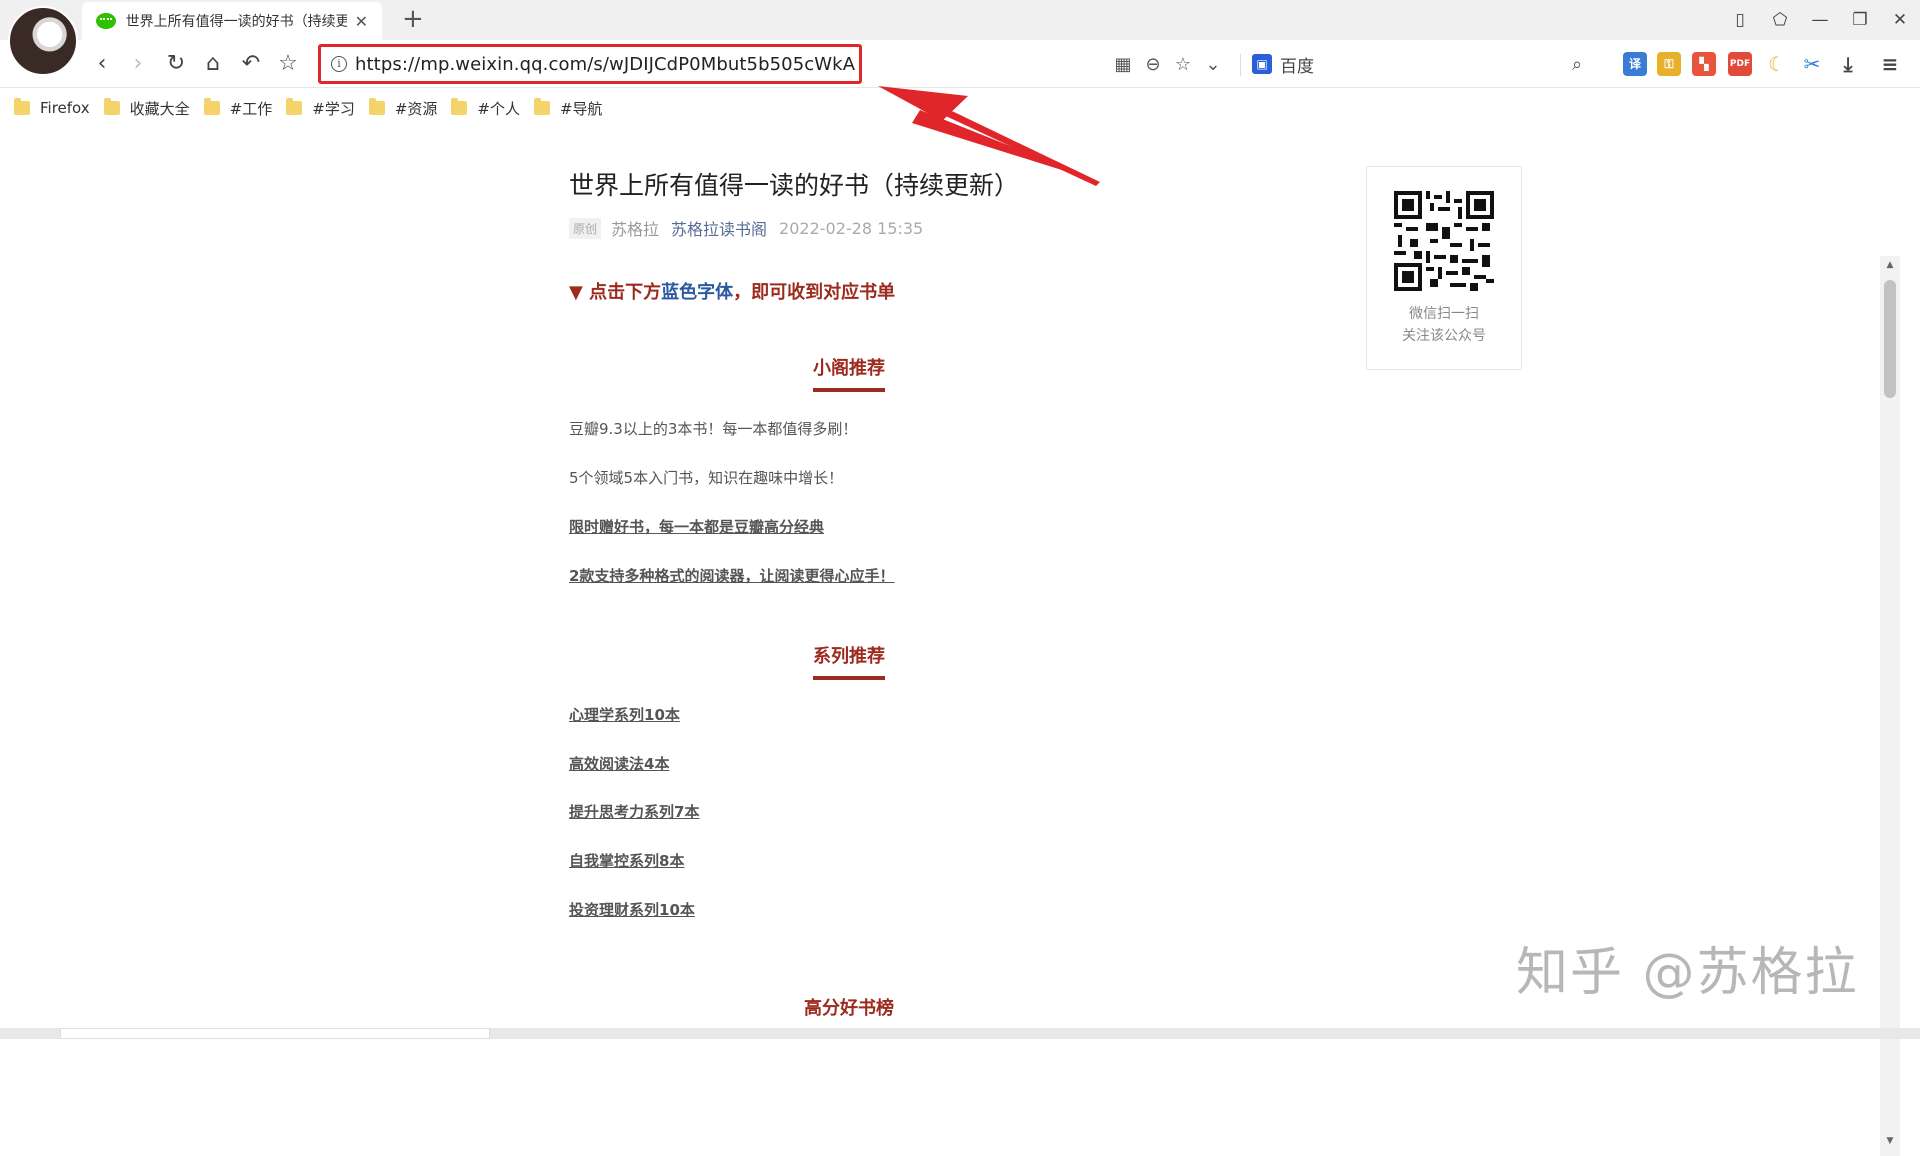 This screenshot has height=1156, width=1920. I want to click on chevron-down-icon: ⌄, so click(1213, 64).